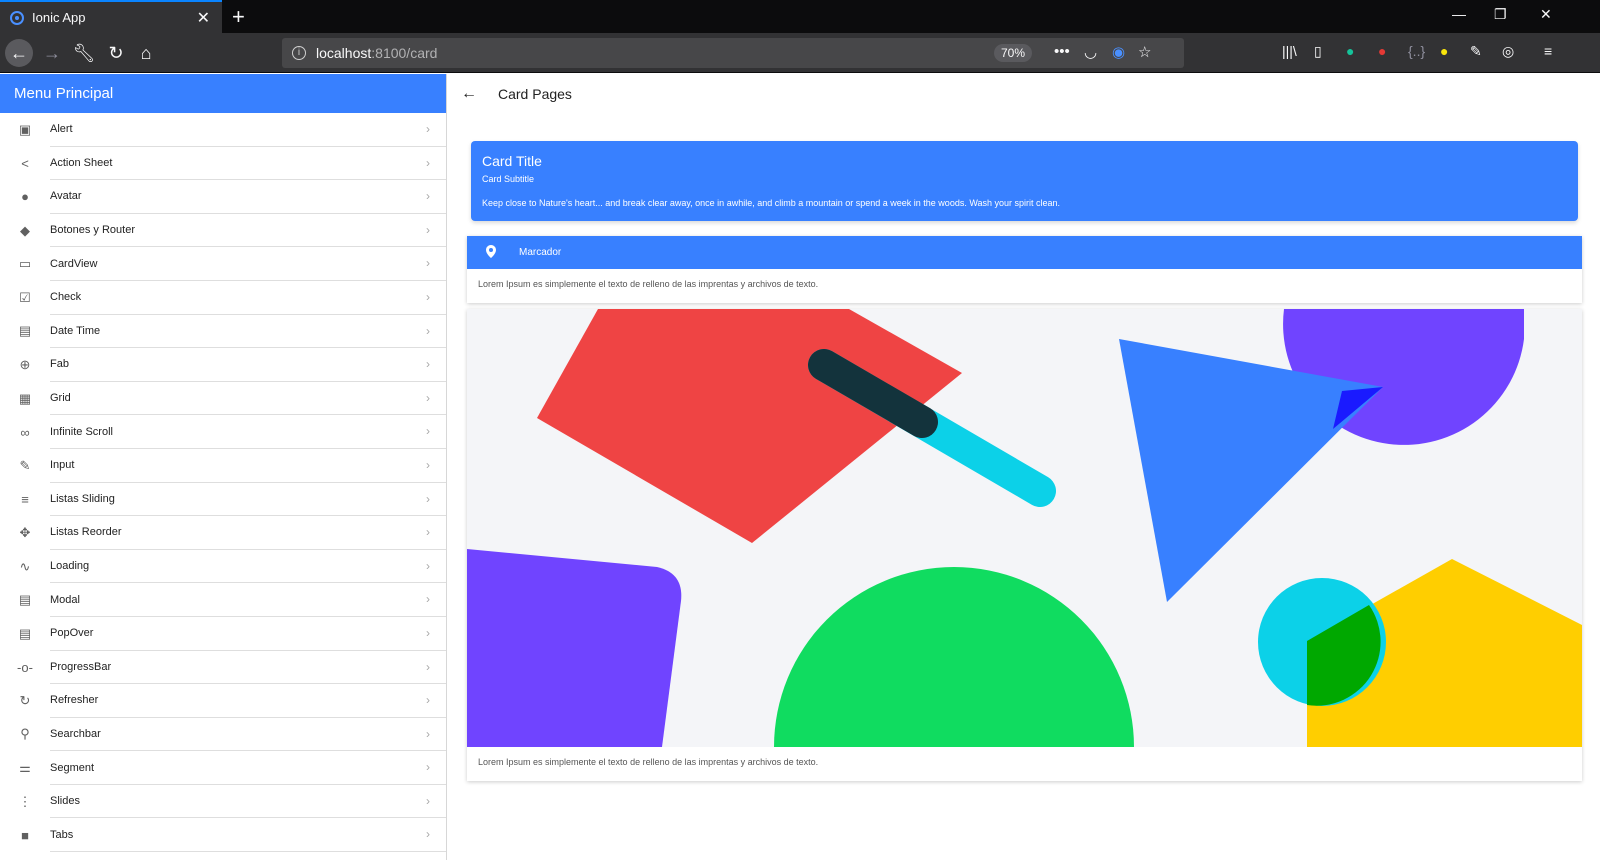  Describe the element at coordinates (1476, 51) in the screenshot. I see `dropper-icon: ✎` at that location.